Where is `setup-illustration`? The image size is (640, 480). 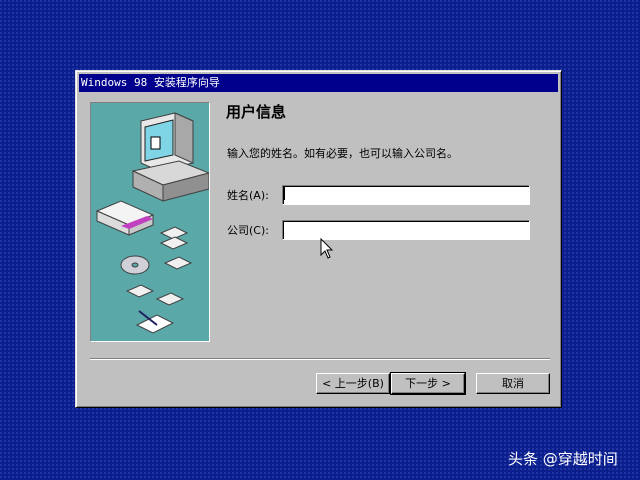
setup-illustration is located at coordinates (150, 222).